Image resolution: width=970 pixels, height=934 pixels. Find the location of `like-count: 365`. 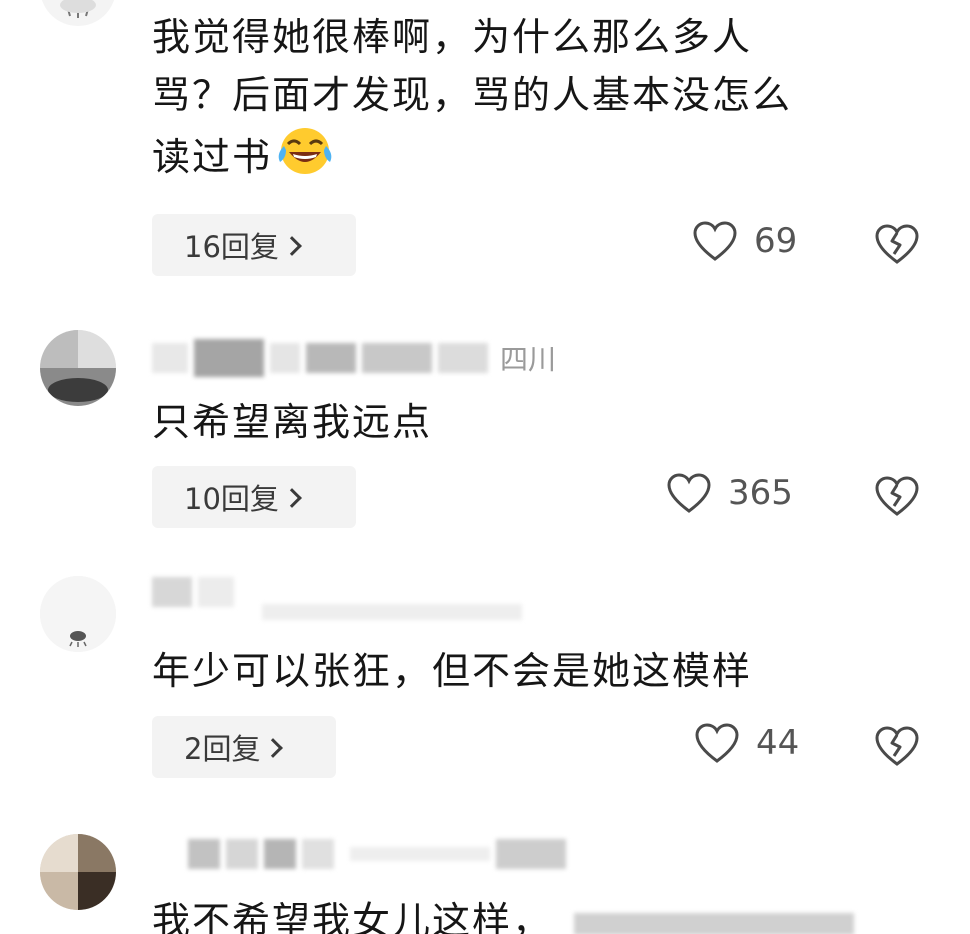

like-count: 365 is located at coordinates (760, 493).